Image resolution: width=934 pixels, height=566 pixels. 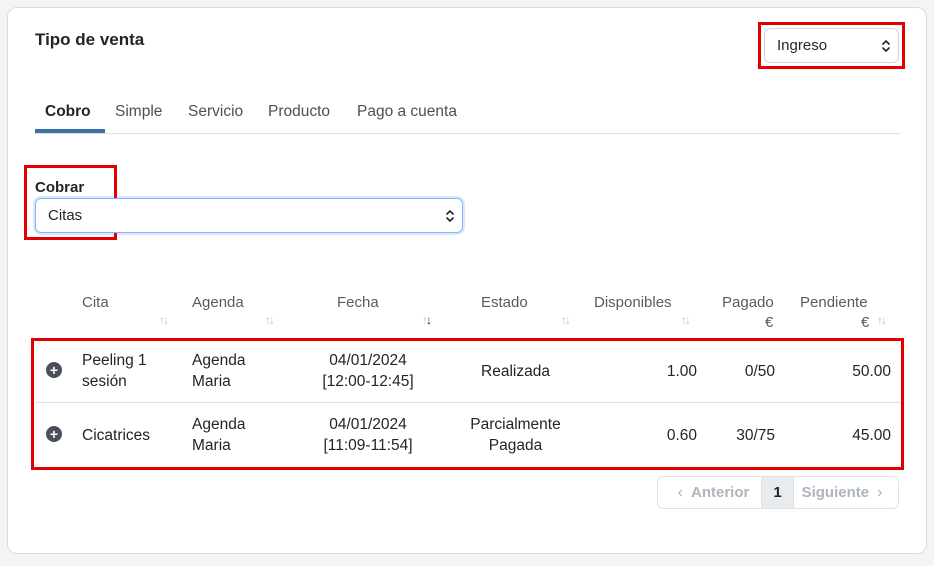 I want to click on tab-pago-a-cuenta: Pago a cuenta, so click(x=407, y=117).